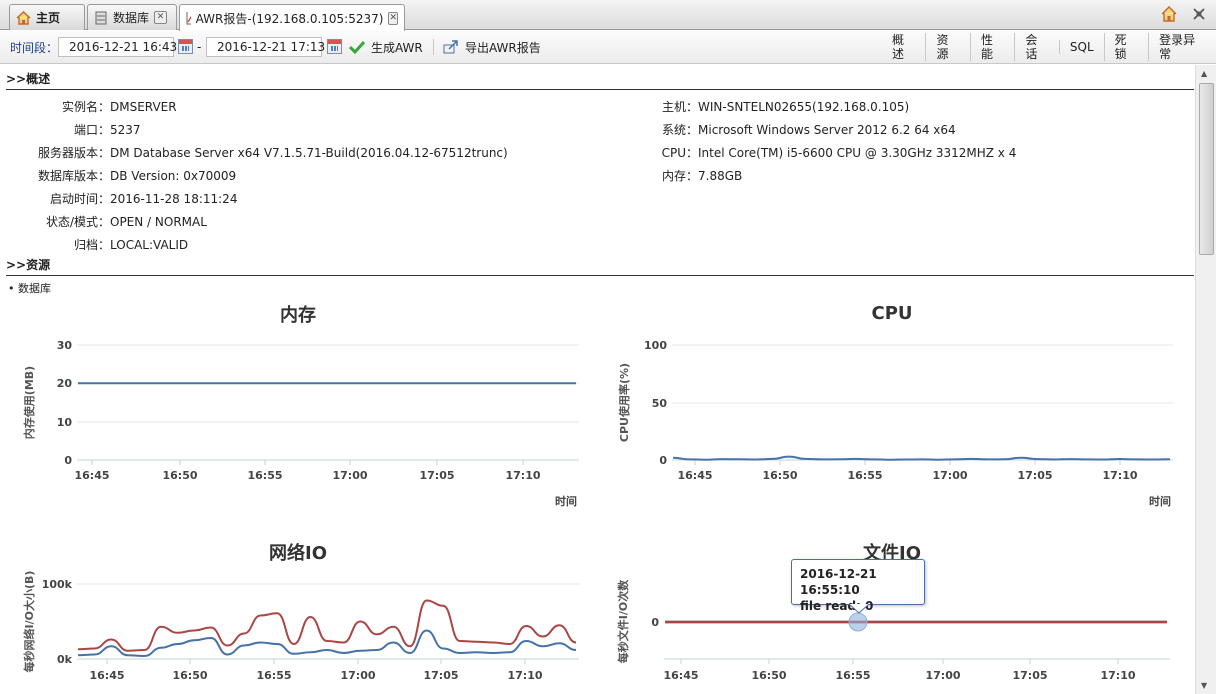 This screenshot has width=1216, height=694. I want to click on generate-awr-button: 生成AWR, so click(386, 47).